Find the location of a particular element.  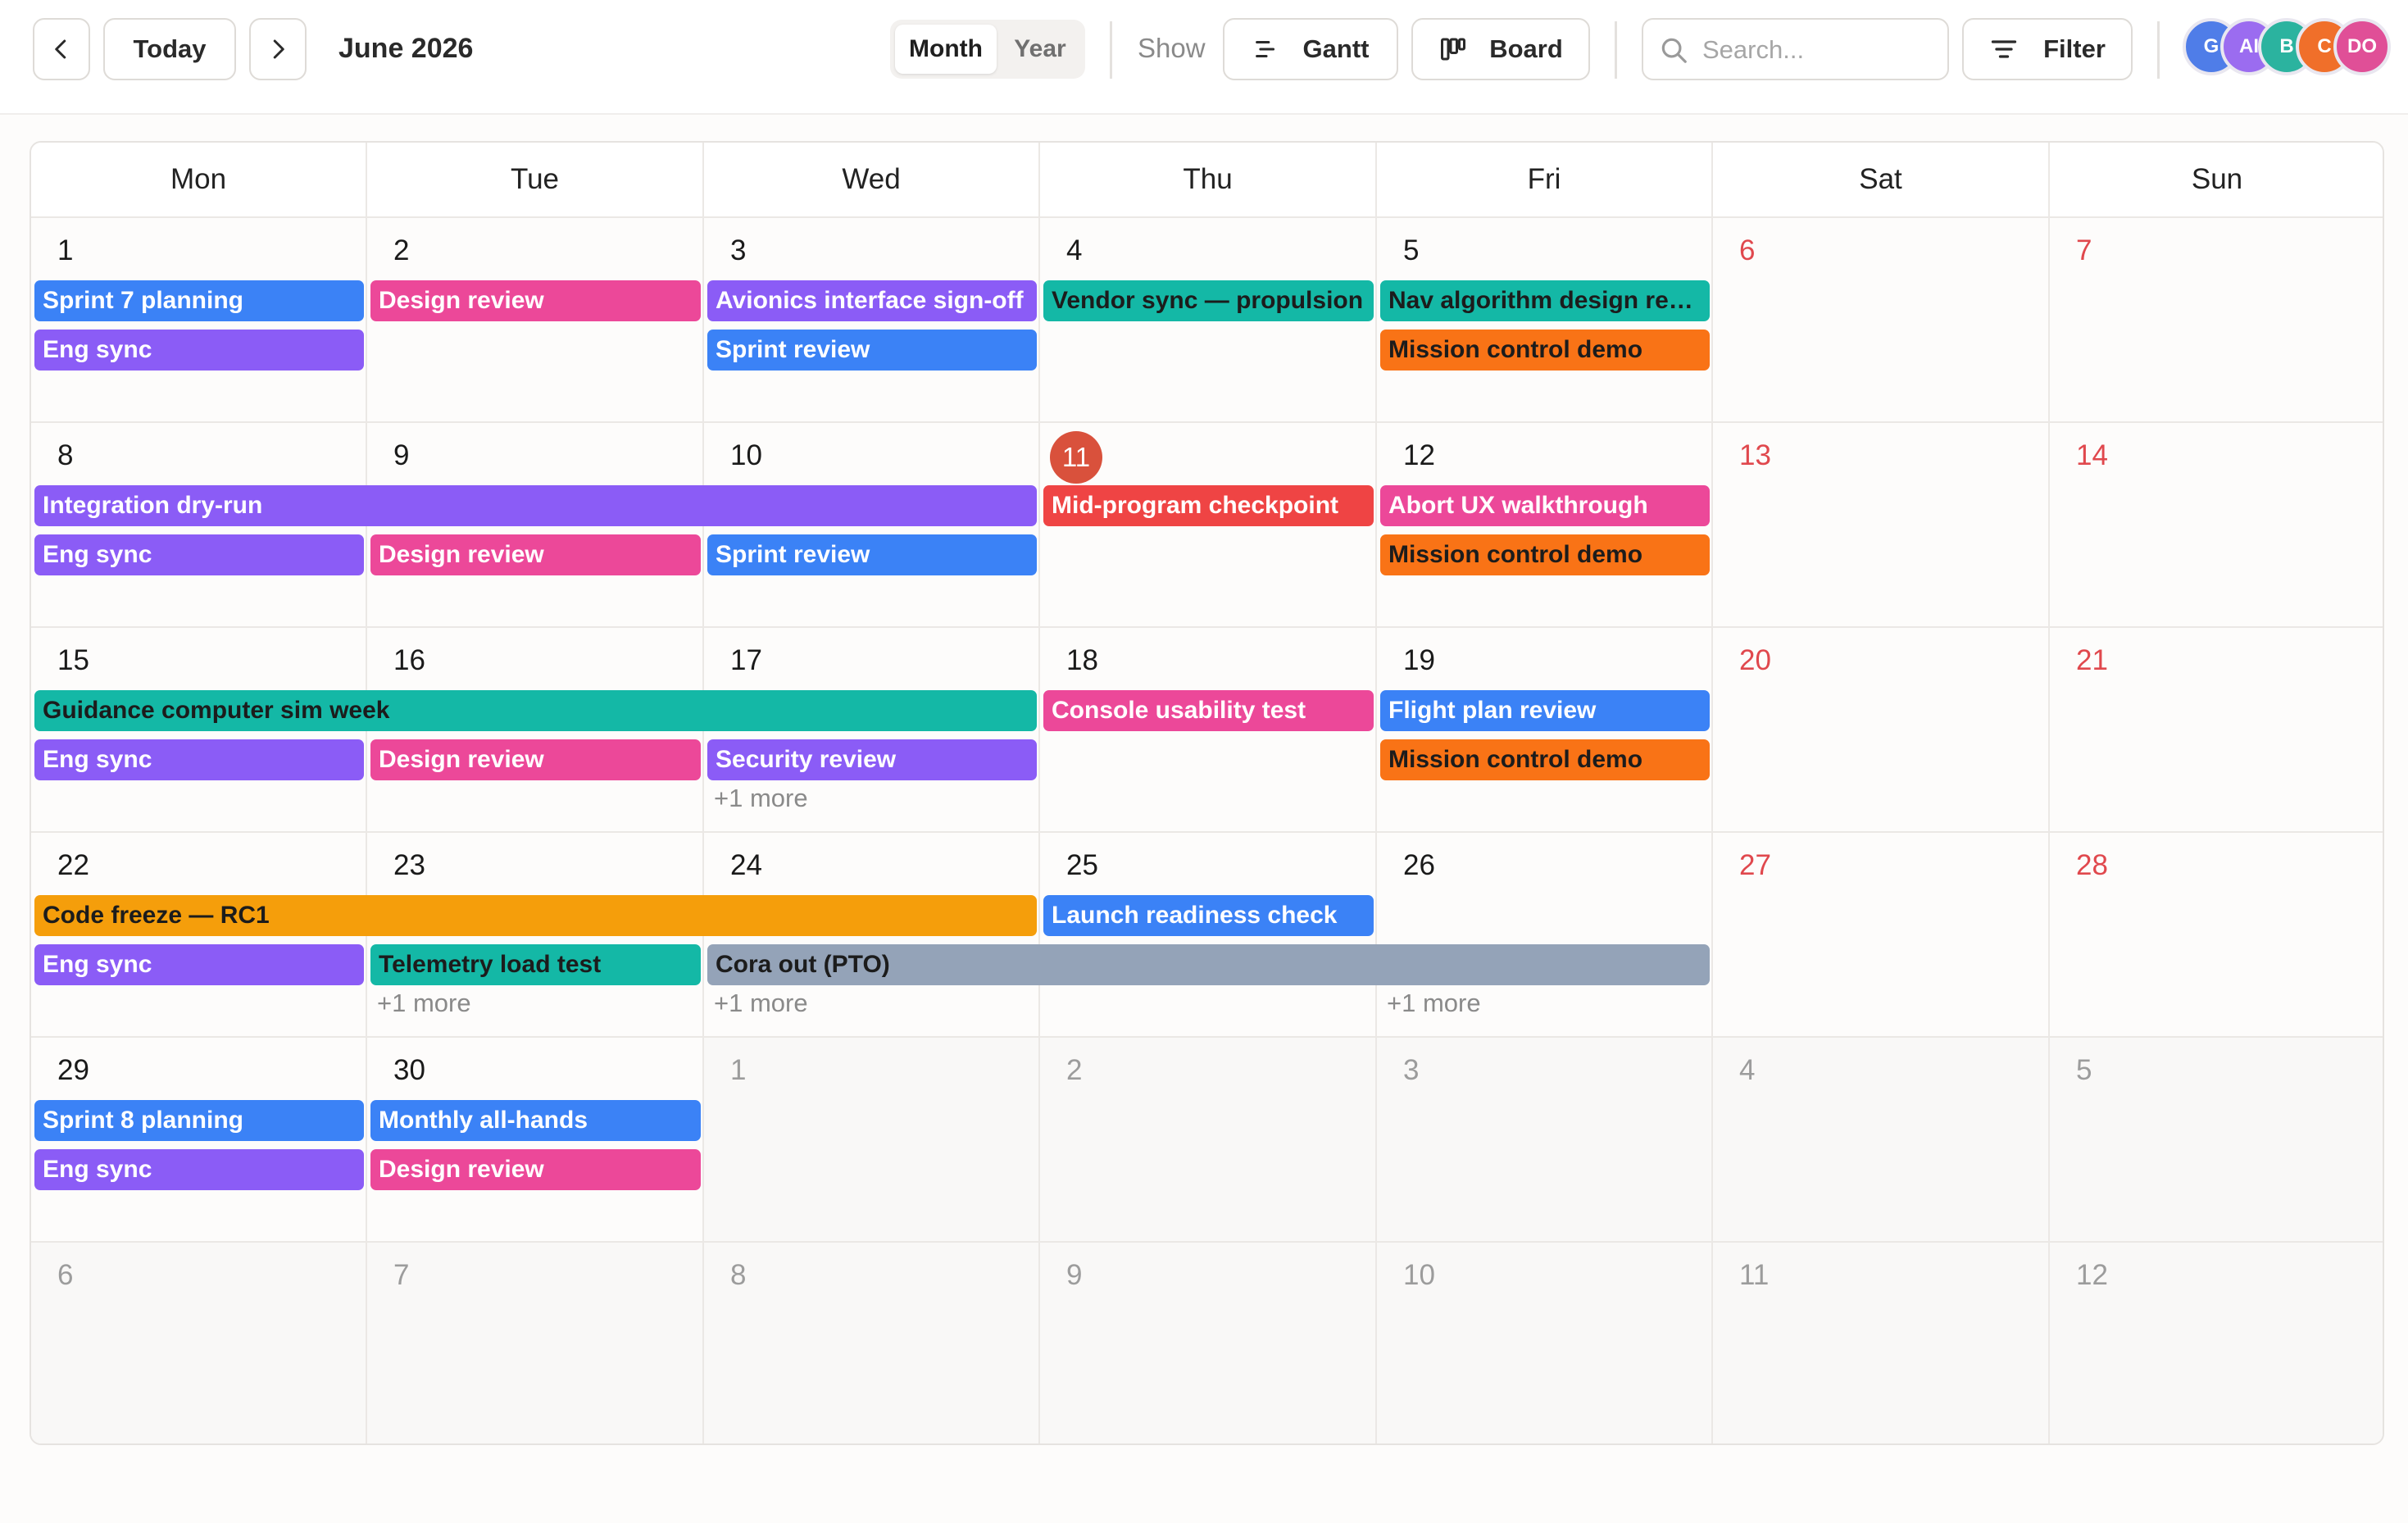

event-bar: Console usability test is located at coordinates (1208, 710).